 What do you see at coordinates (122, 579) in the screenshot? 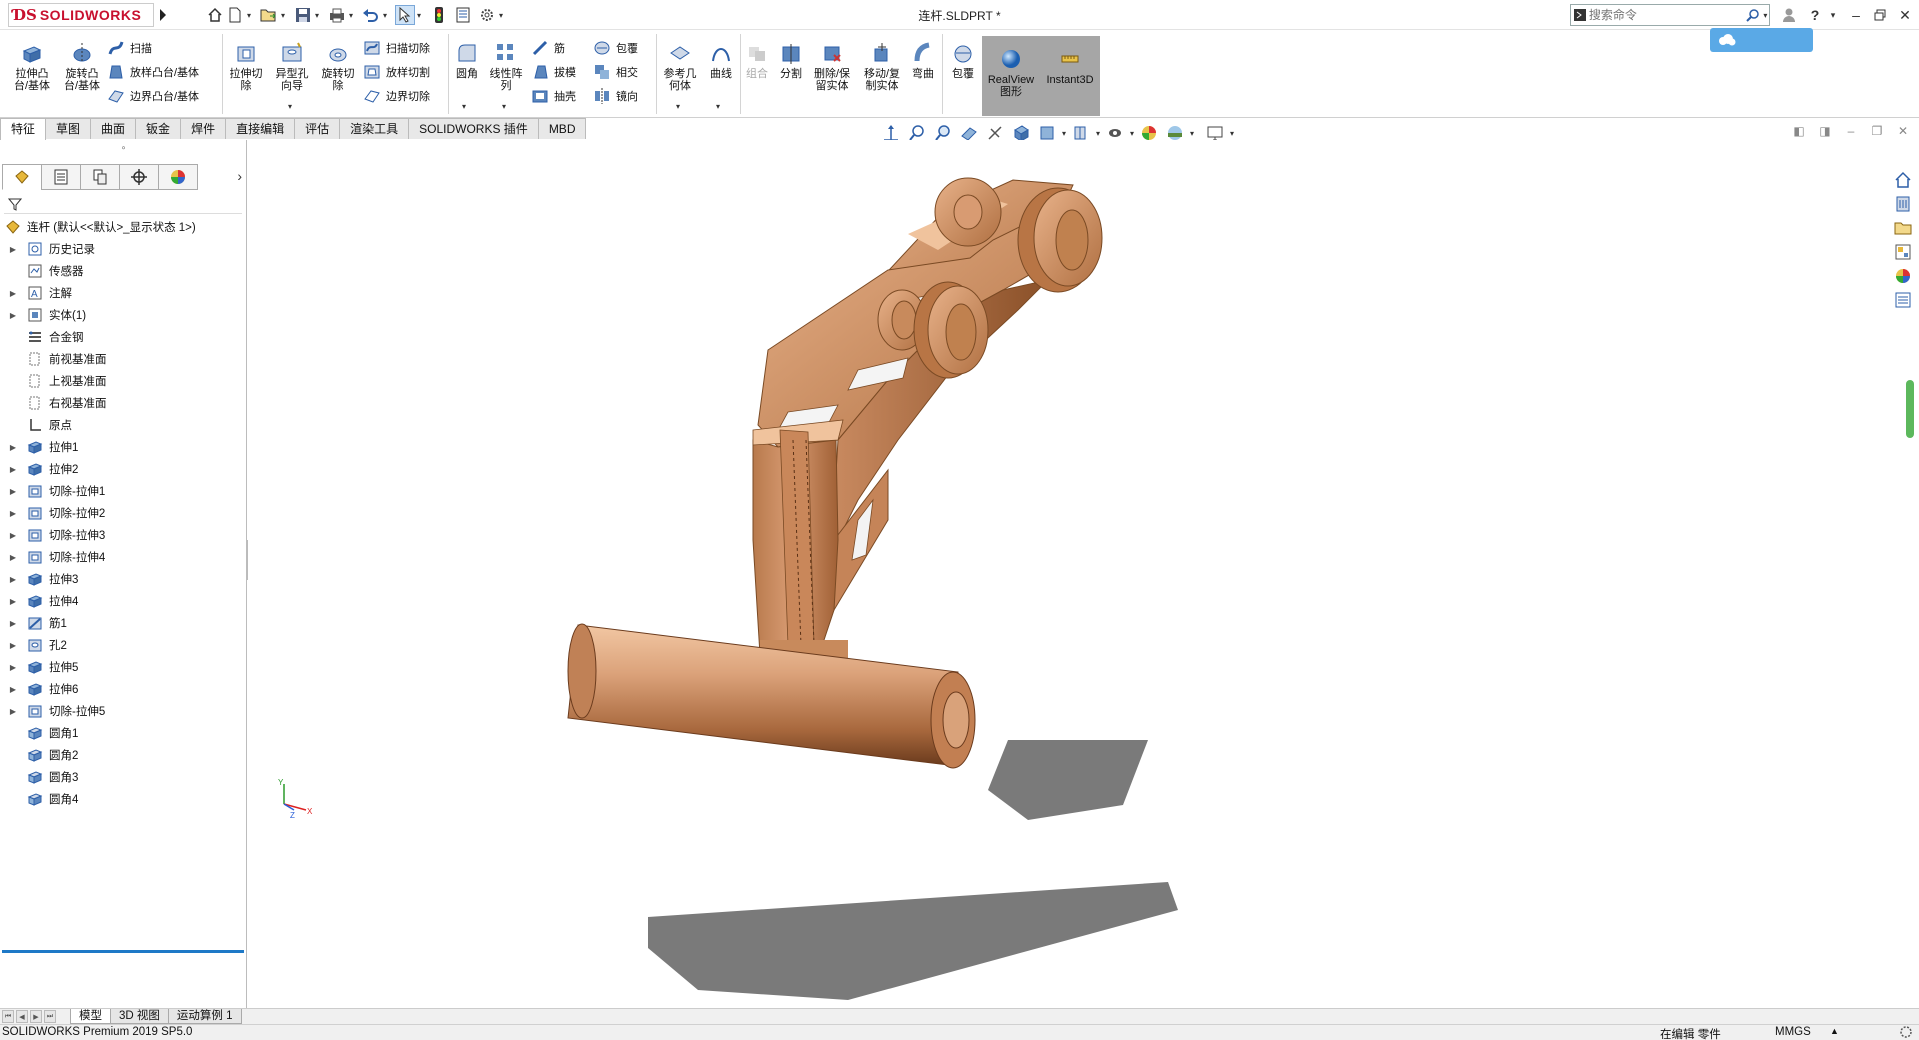
I see `tree-item: ▶ 拉伸3` at bounding box center [122, 579].